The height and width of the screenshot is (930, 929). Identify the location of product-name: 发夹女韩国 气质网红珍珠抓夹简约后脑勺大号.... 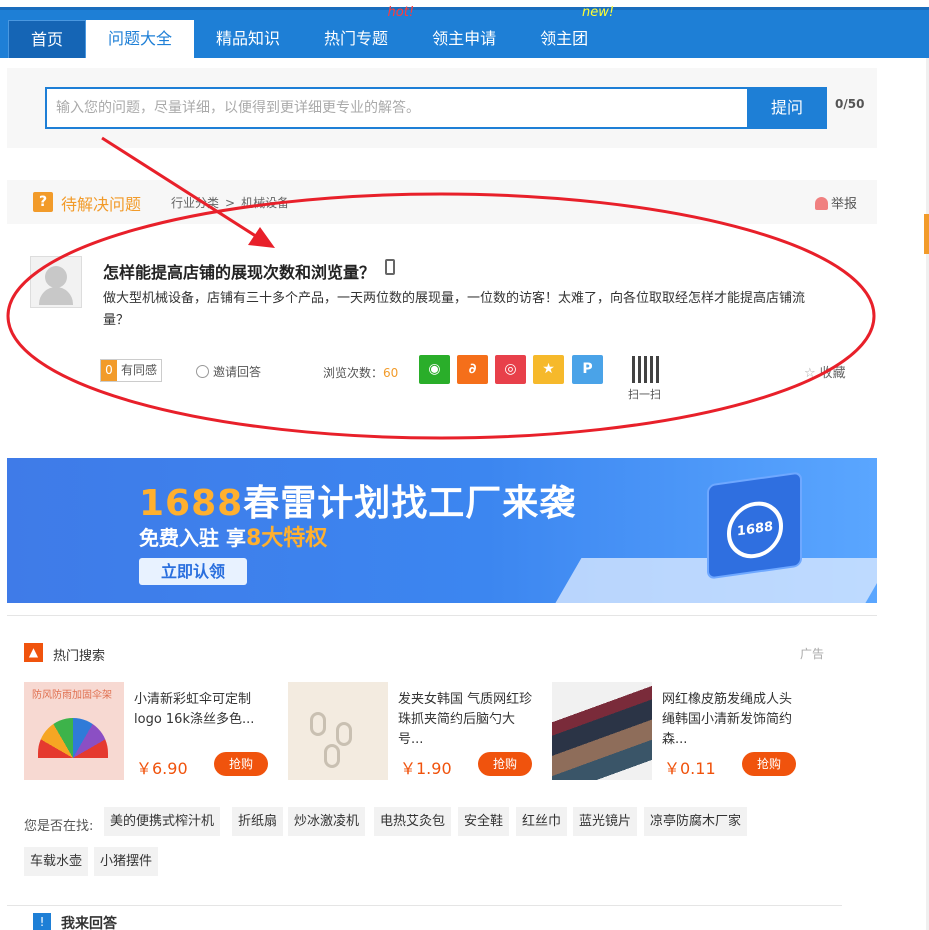
(468, 720).